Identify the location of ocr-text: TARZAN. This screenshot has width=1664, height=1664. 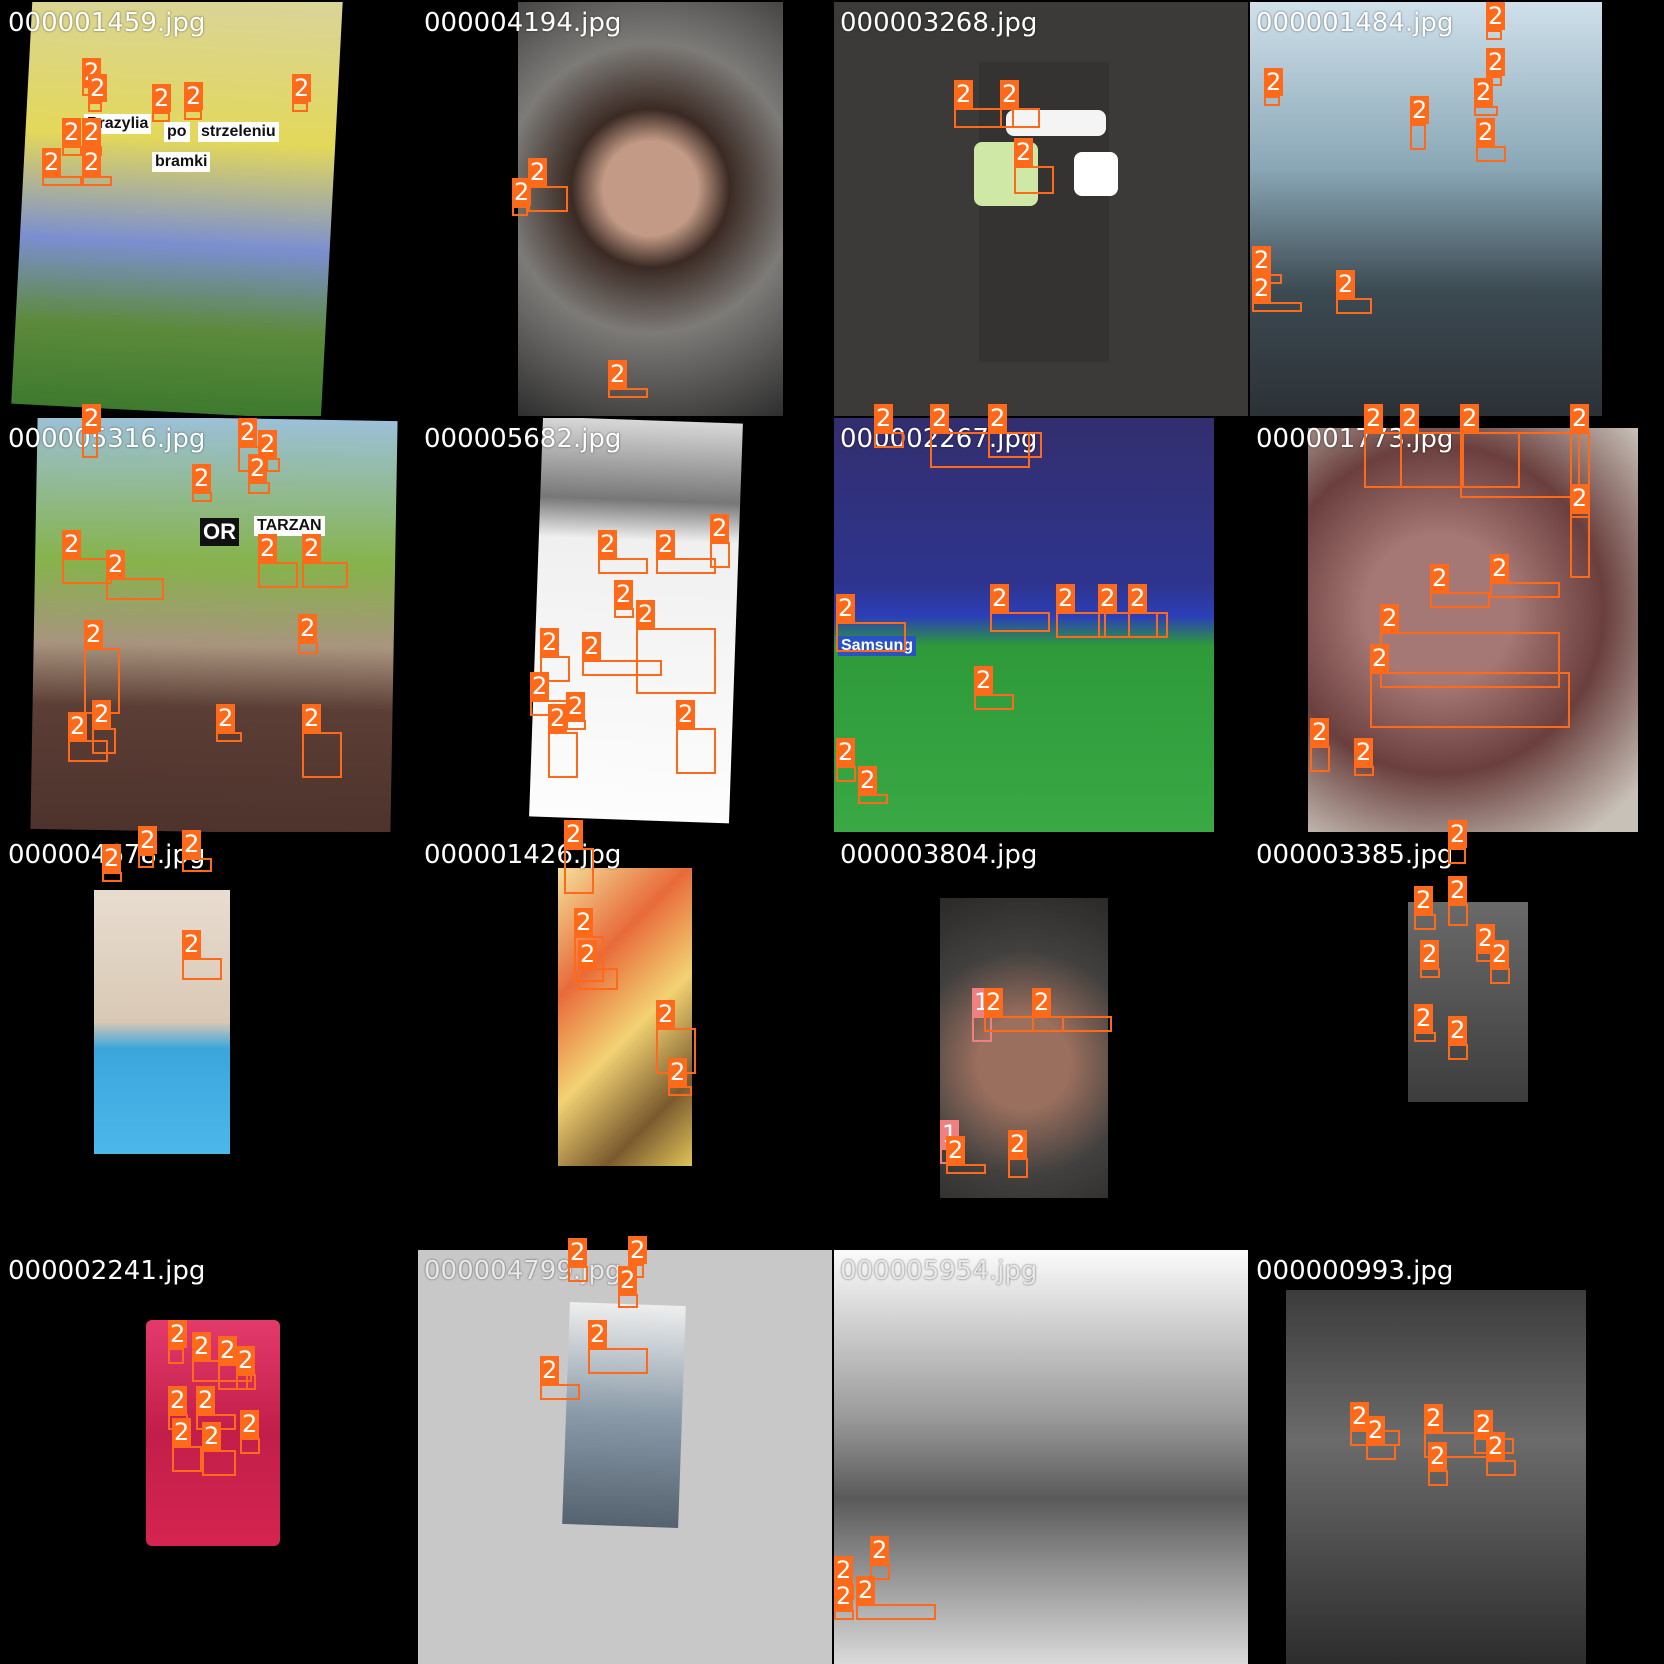
(289, 526).